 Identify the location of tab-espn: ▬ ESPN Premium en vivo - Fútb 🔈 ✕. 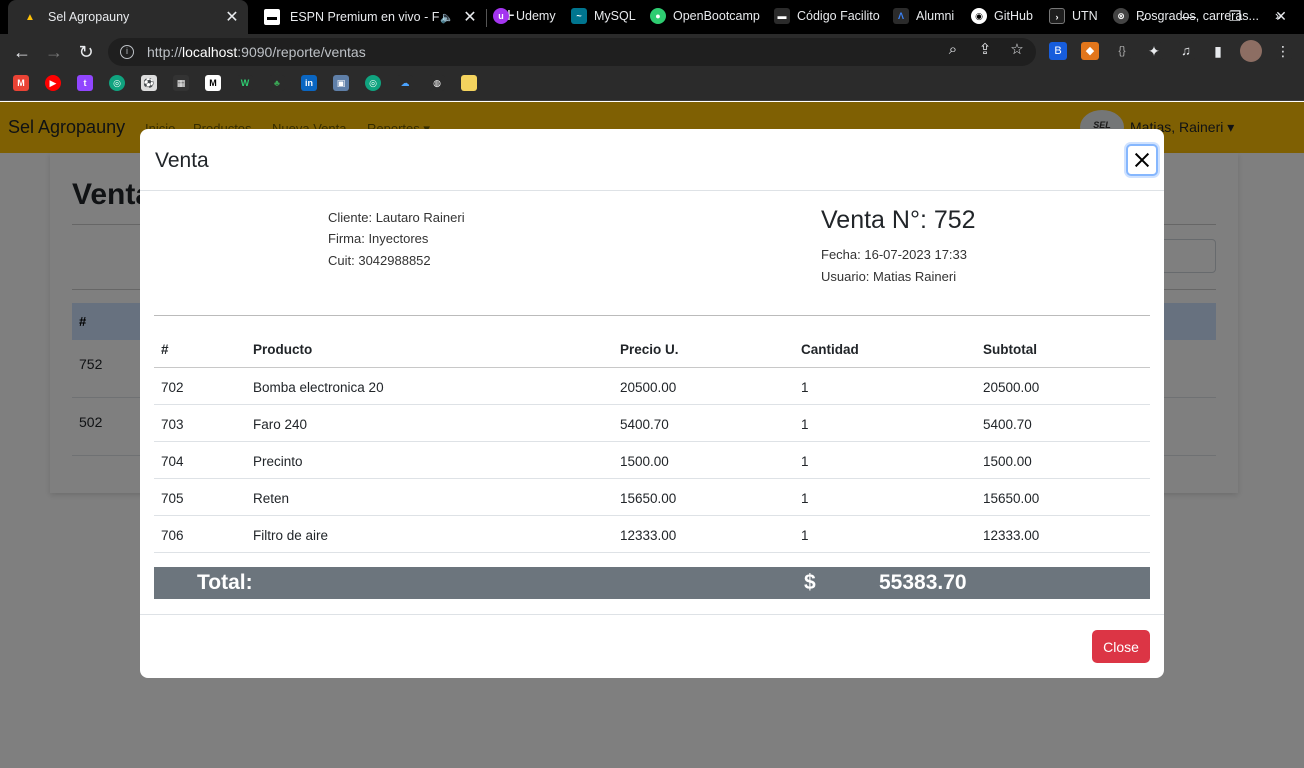
(368, 17).